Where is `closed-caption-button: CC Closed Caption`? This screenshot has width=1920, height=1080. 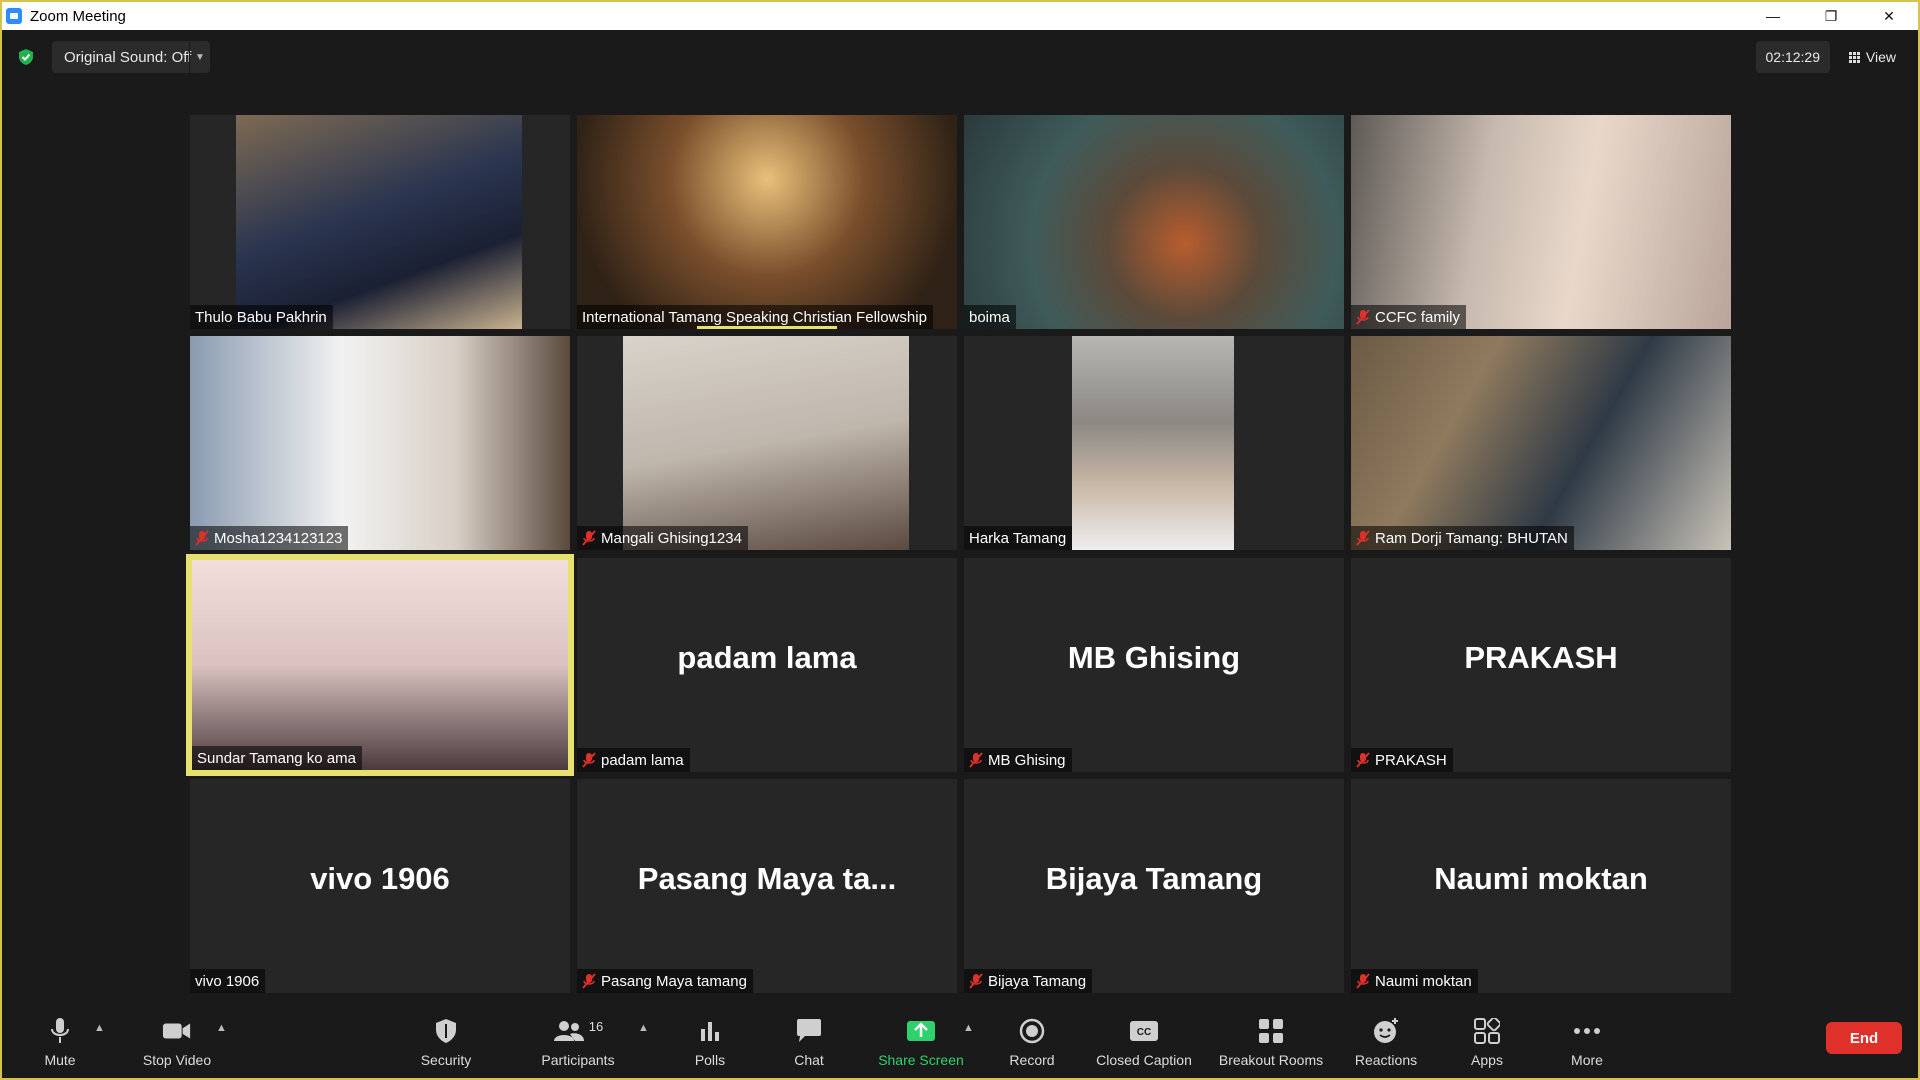
closed-caption-button: CC Closed Caption is located at coordinates (1144, 1044).